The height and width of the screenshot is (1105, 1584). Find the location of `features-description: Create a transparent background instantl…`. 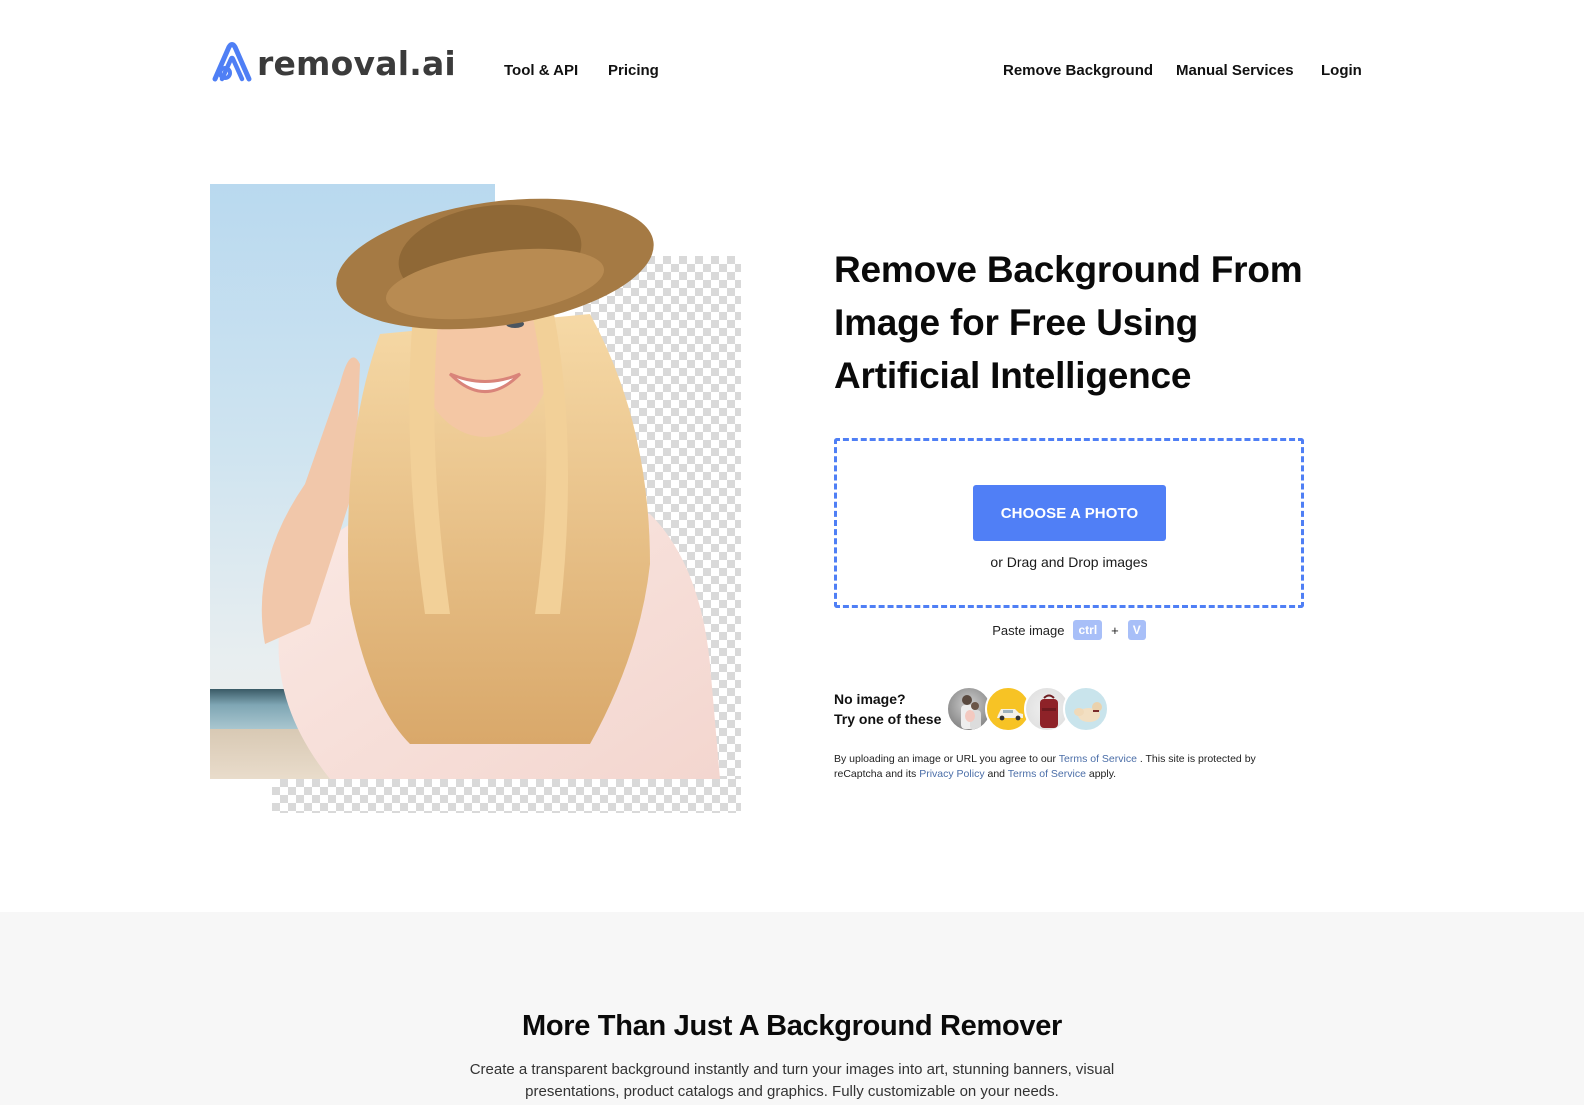

features-description: Create a transparent background instantl… is located at coordinates (792, 1080).